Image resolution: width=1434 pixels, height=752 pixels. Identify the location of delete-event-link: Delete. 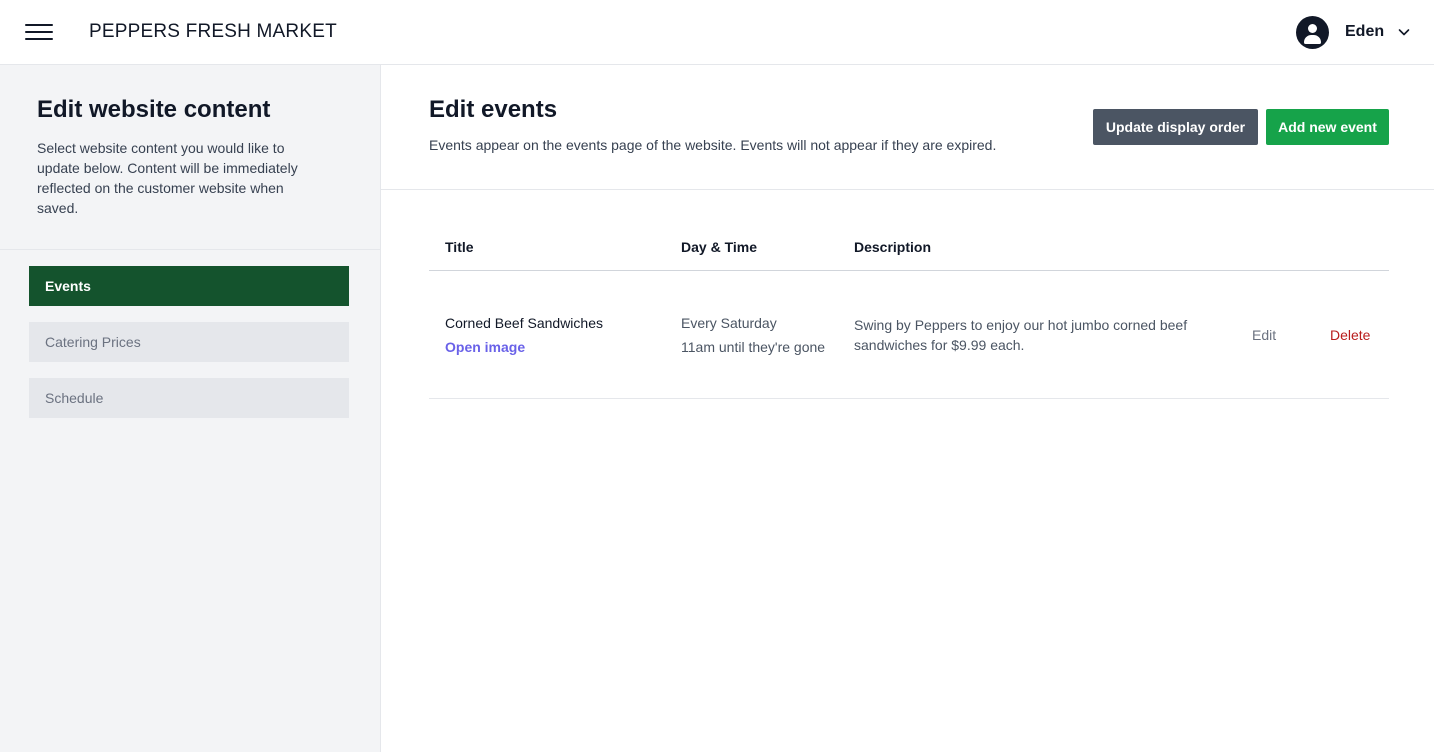
(1350, 335).